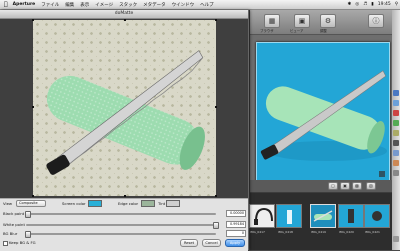  I want to click on view-label: View, so click(8, 203).